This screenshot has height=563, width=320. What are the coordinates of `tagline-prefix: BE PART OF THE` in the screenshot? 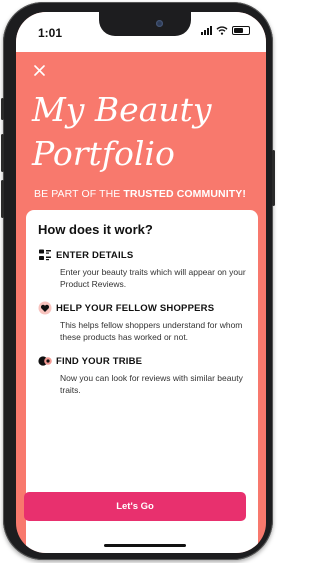 It's located at (79, 194).